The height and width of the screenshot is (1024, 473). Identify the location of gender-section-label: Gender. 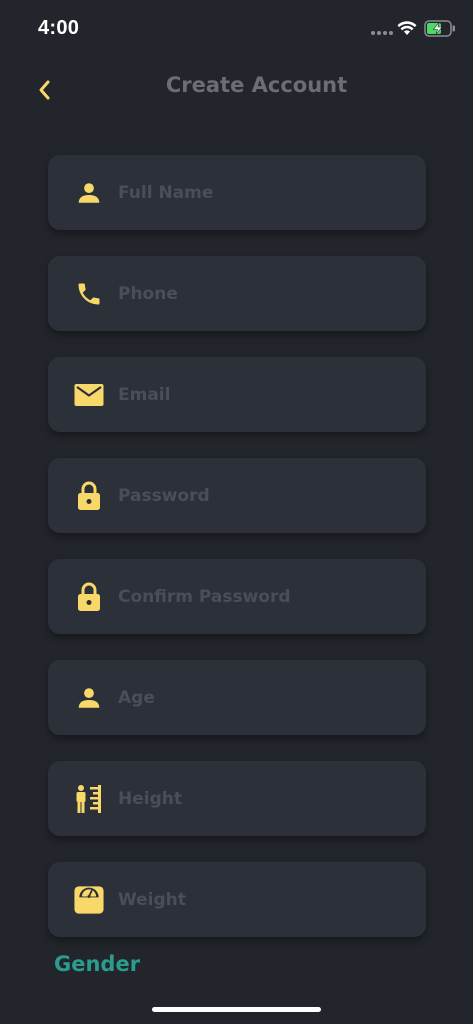
(97, 964).